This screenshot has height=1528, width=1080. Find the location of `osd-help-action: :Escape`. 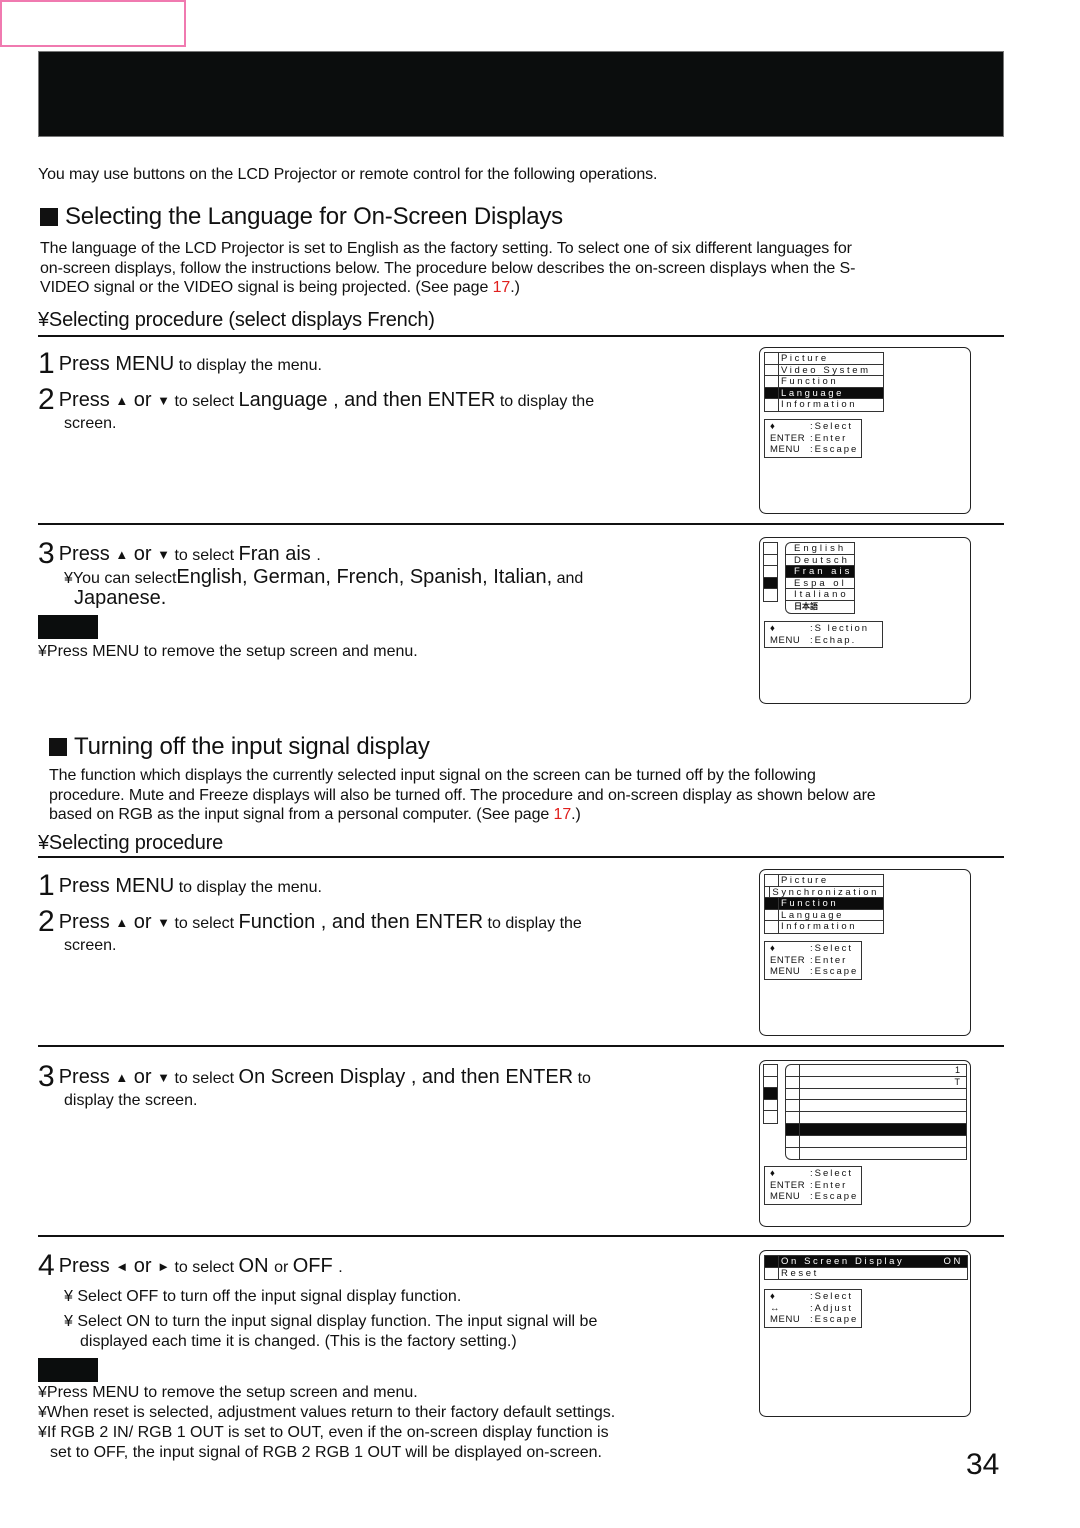

osd-help-action: :Escape is located at coordinates (834, 1319).